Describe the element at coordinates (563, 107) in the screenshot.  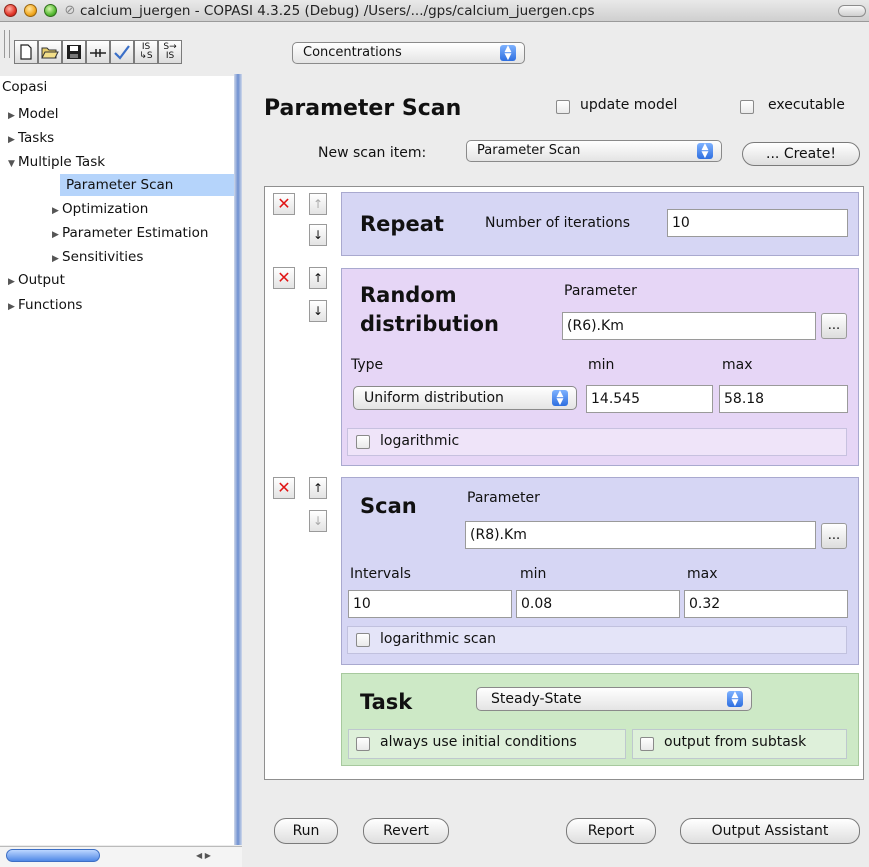
I see `update-model-checkbox` at that location.